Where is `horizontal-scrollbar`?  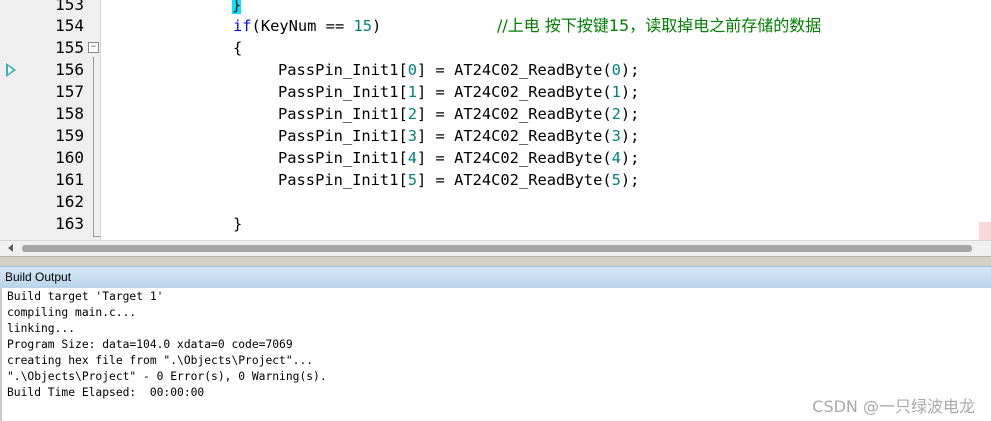
horizontal-scrollbar is located at coordinates (495, 248).